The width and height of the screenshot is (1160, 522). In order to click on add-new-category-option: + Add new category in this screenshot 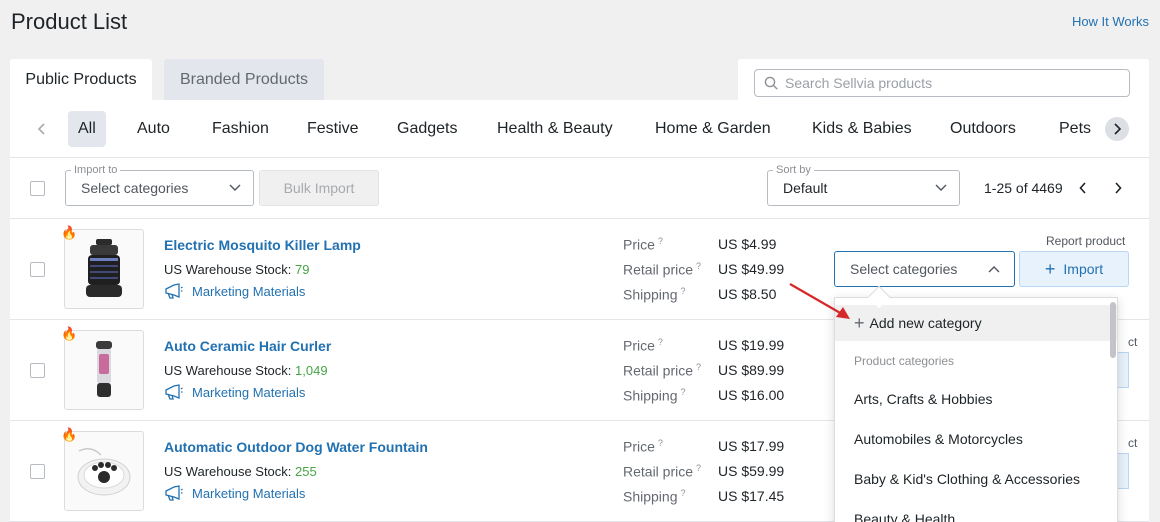, I will do `click(976, 323)`.